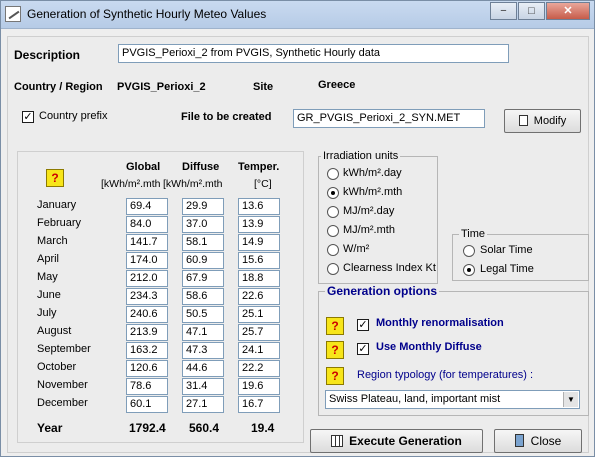  What do you see at coordinates (147, 296) in the screenshot?
I see `global-value-cell: 234.3` at bounding box center [147, 296].